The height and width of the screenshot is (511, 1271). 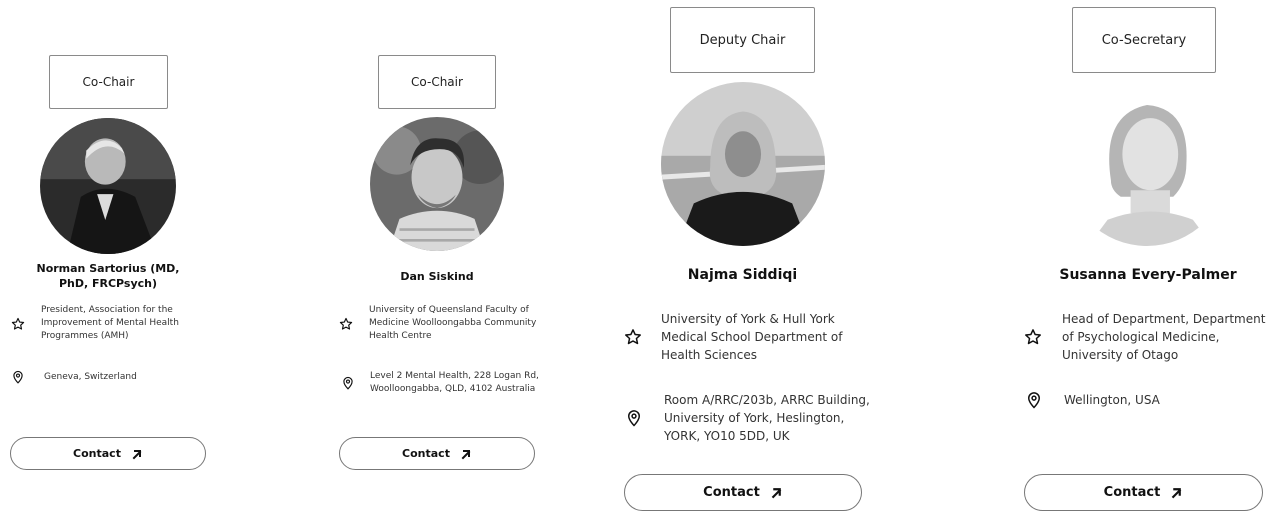 What do you see at coordinates (1112, 400) in the screenshot?
I see `location-text: Wellington, USA` at bounding box center [1112, 400].